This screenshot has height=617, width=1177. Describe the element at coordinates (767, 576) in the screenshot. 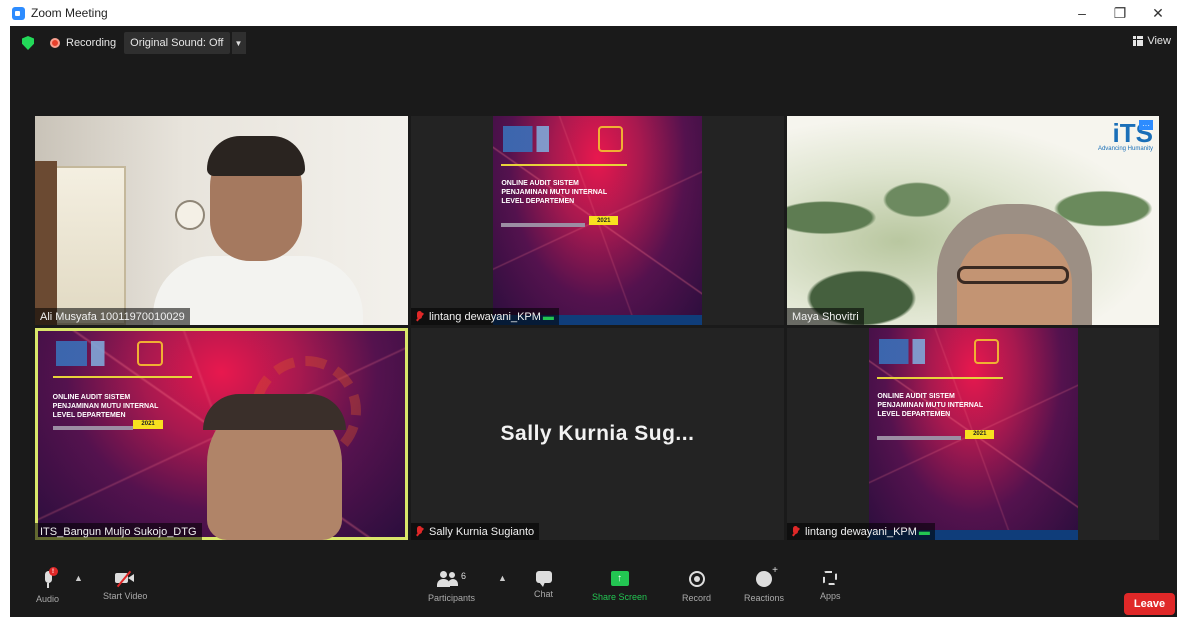

I see `reactions-icon` at that location.